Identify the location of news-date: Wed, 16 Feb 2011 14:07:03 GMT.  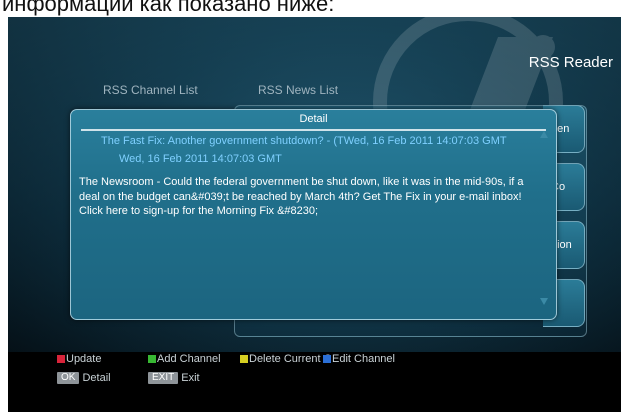
(200, 159).